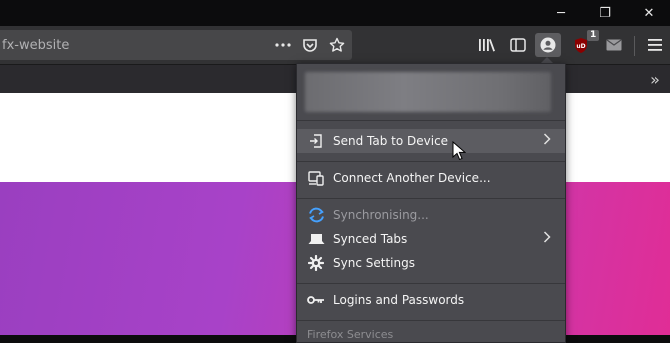 Image resolution: width=670 pixels, height=343 pixels. What do you see at coordinates (391, 141) in the screenshot?
I see `send-tab-label: Send Tab to Device` at bounding box center [391, 141].